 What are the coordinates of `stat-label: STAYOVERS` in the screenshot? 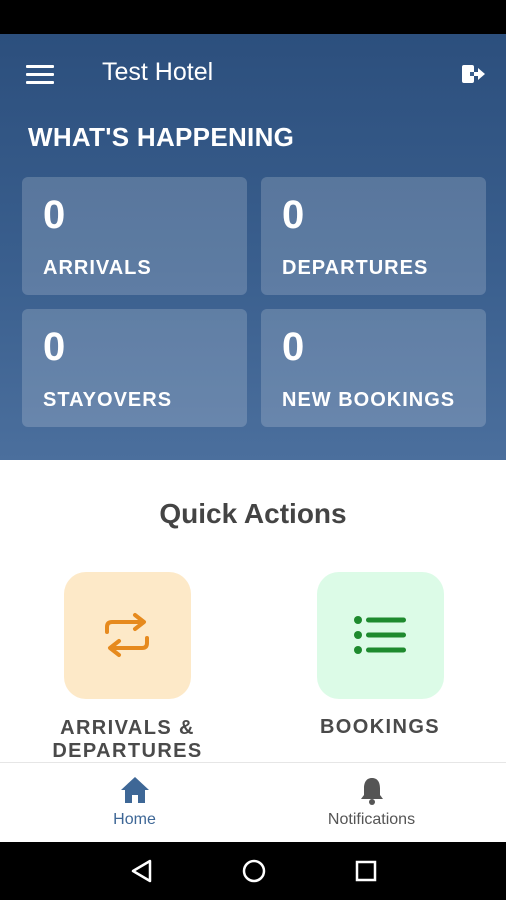 It's located at (108, 400).